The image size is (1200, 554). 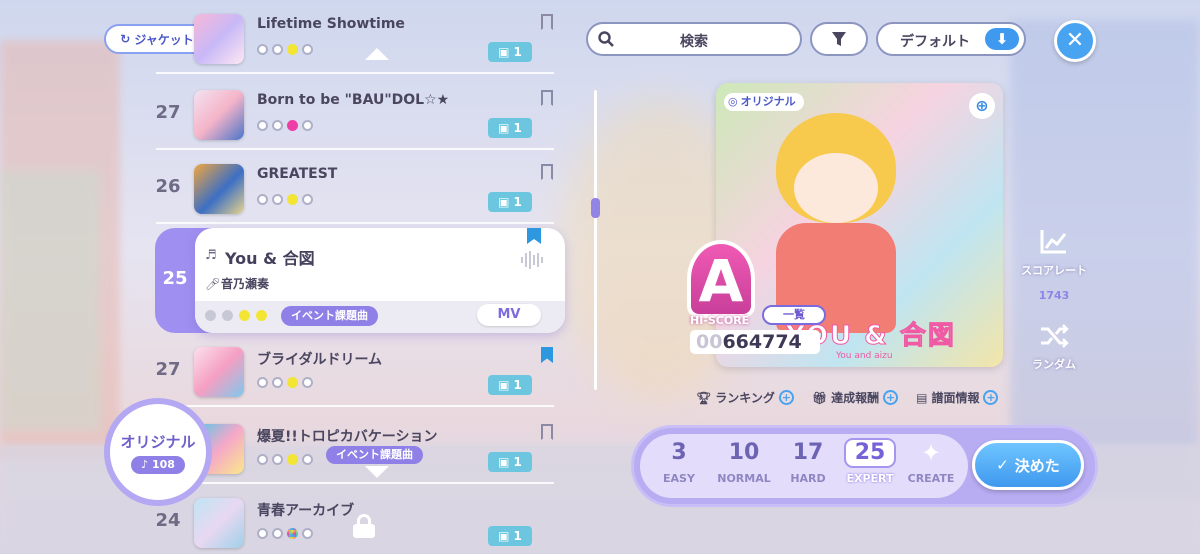 I want to click on song-title: Born to be "BAU"DOL☆★, so click(x=353, y=100).